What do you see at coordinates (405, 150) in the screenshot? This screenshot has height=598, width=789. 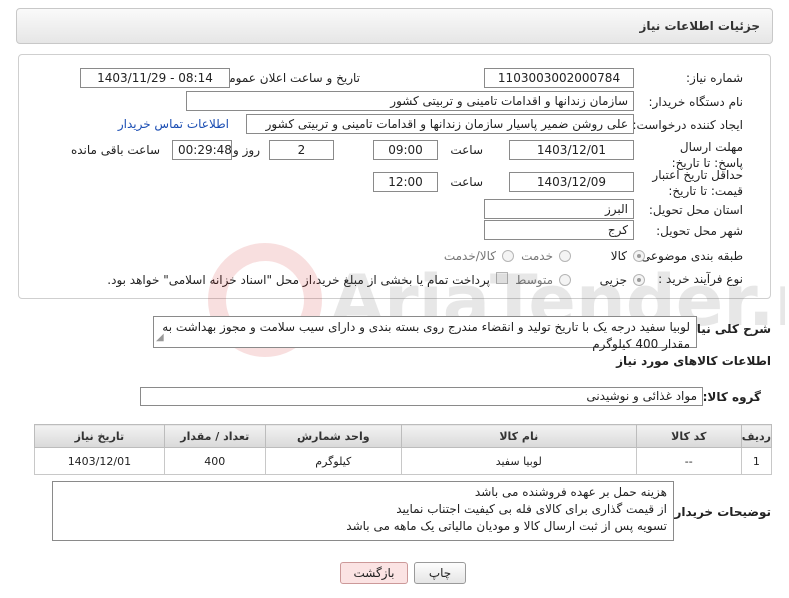 I see `deadline-time-field: 09:00` at bounding box center [405, 150].